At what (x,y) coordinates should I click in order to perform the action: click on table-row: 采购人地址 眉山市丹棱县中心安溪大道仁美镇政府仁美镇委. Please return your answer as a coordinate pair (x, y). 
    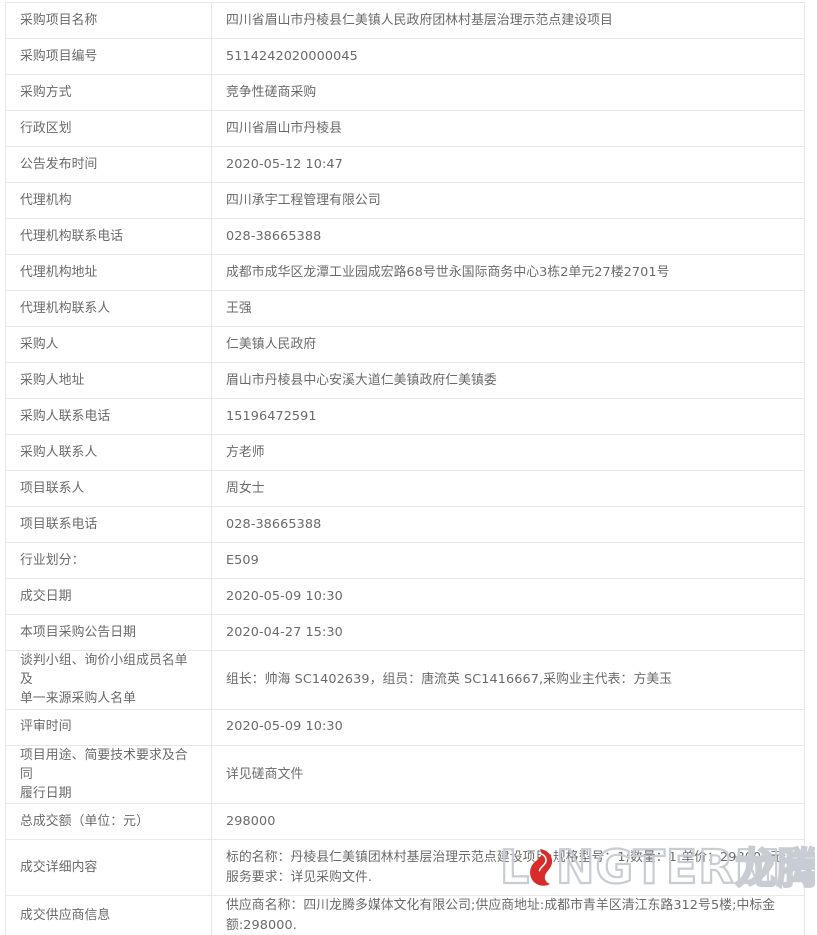
    Looking at the image, I should click on (405, 380).